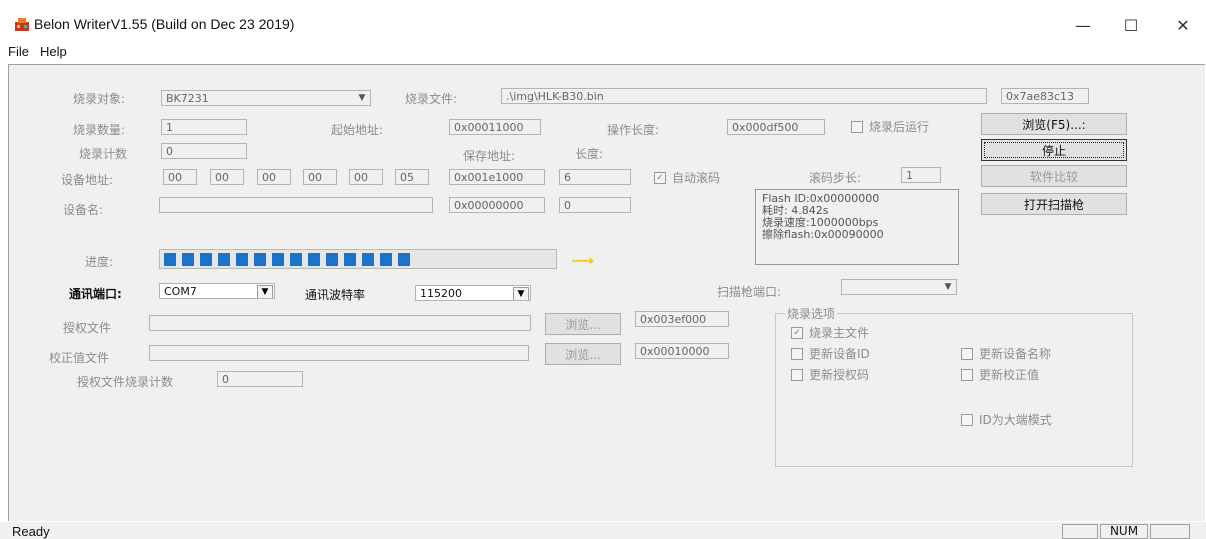 Image resolution: width=1206 pixels, height=539 pixels. What do you see at coordinates (95, 294) in the screenshot?
I see `port-label: 通讯端口:` at bounding box center [95, 294].